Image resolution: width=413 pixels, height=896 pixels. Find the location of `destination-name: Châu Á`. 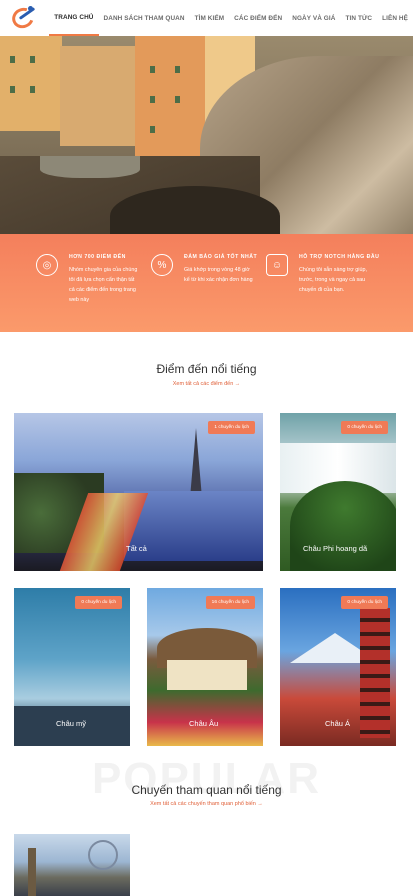

destination-name: Châu Á is located at coordinates (338, 723).